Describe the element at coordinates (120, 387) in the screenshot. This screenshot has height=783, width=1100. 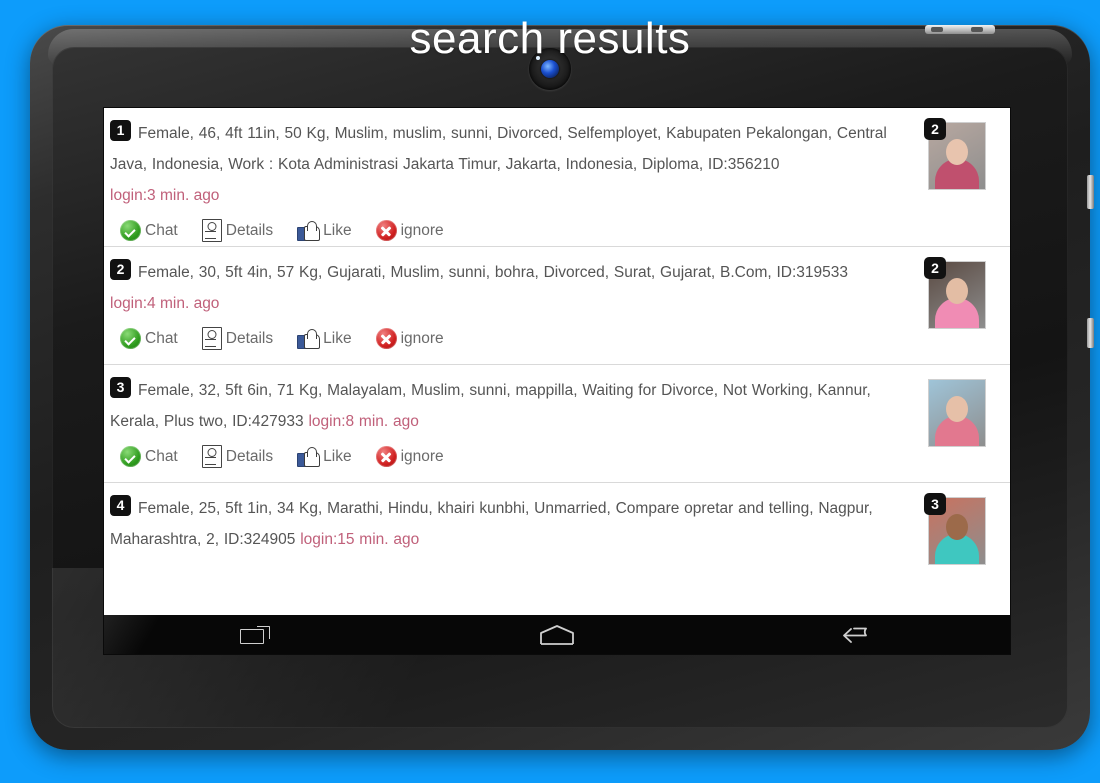
I see `result-index-badge: 3` at that location.